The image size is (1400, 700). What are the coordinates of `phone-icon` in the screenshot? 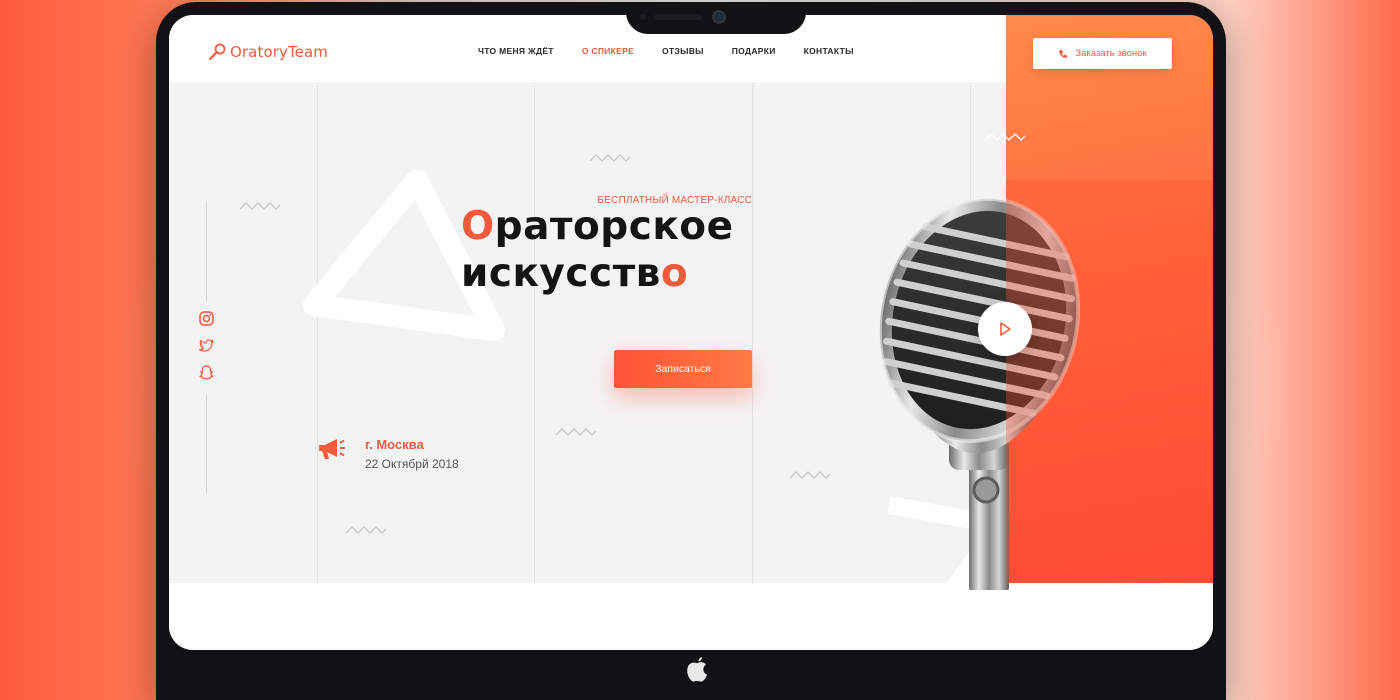 It's located at (1063, 53).